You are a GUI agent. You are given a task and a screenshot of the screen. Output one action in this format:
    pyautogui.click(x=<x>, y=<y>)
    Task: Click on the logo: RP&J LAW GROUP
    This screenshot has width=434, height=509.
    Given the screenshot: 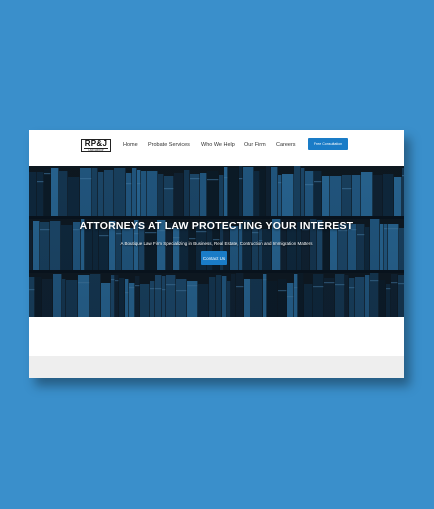 What is the action you would take?
    pyautogui.click(x=96, y=145)
    